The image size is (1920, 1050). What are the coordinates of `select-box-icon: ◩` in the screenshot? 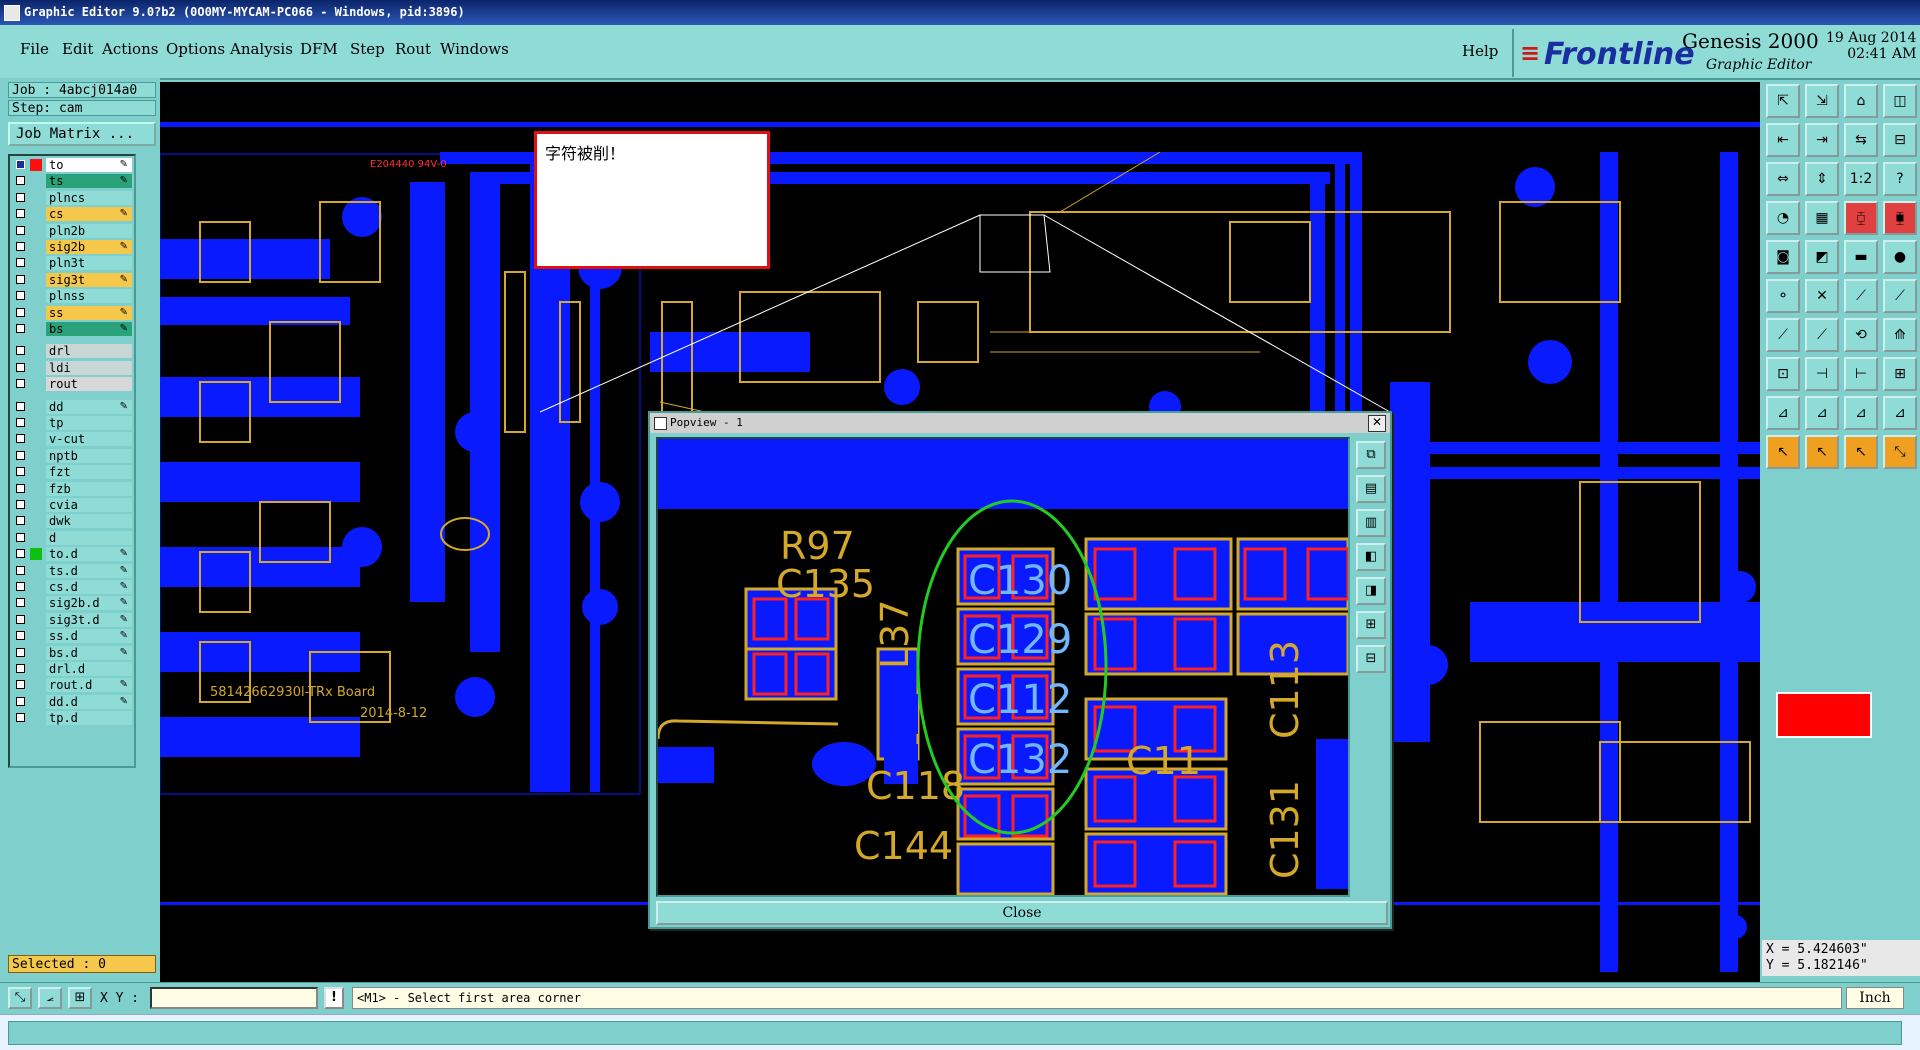 It's located at (1822, 257).